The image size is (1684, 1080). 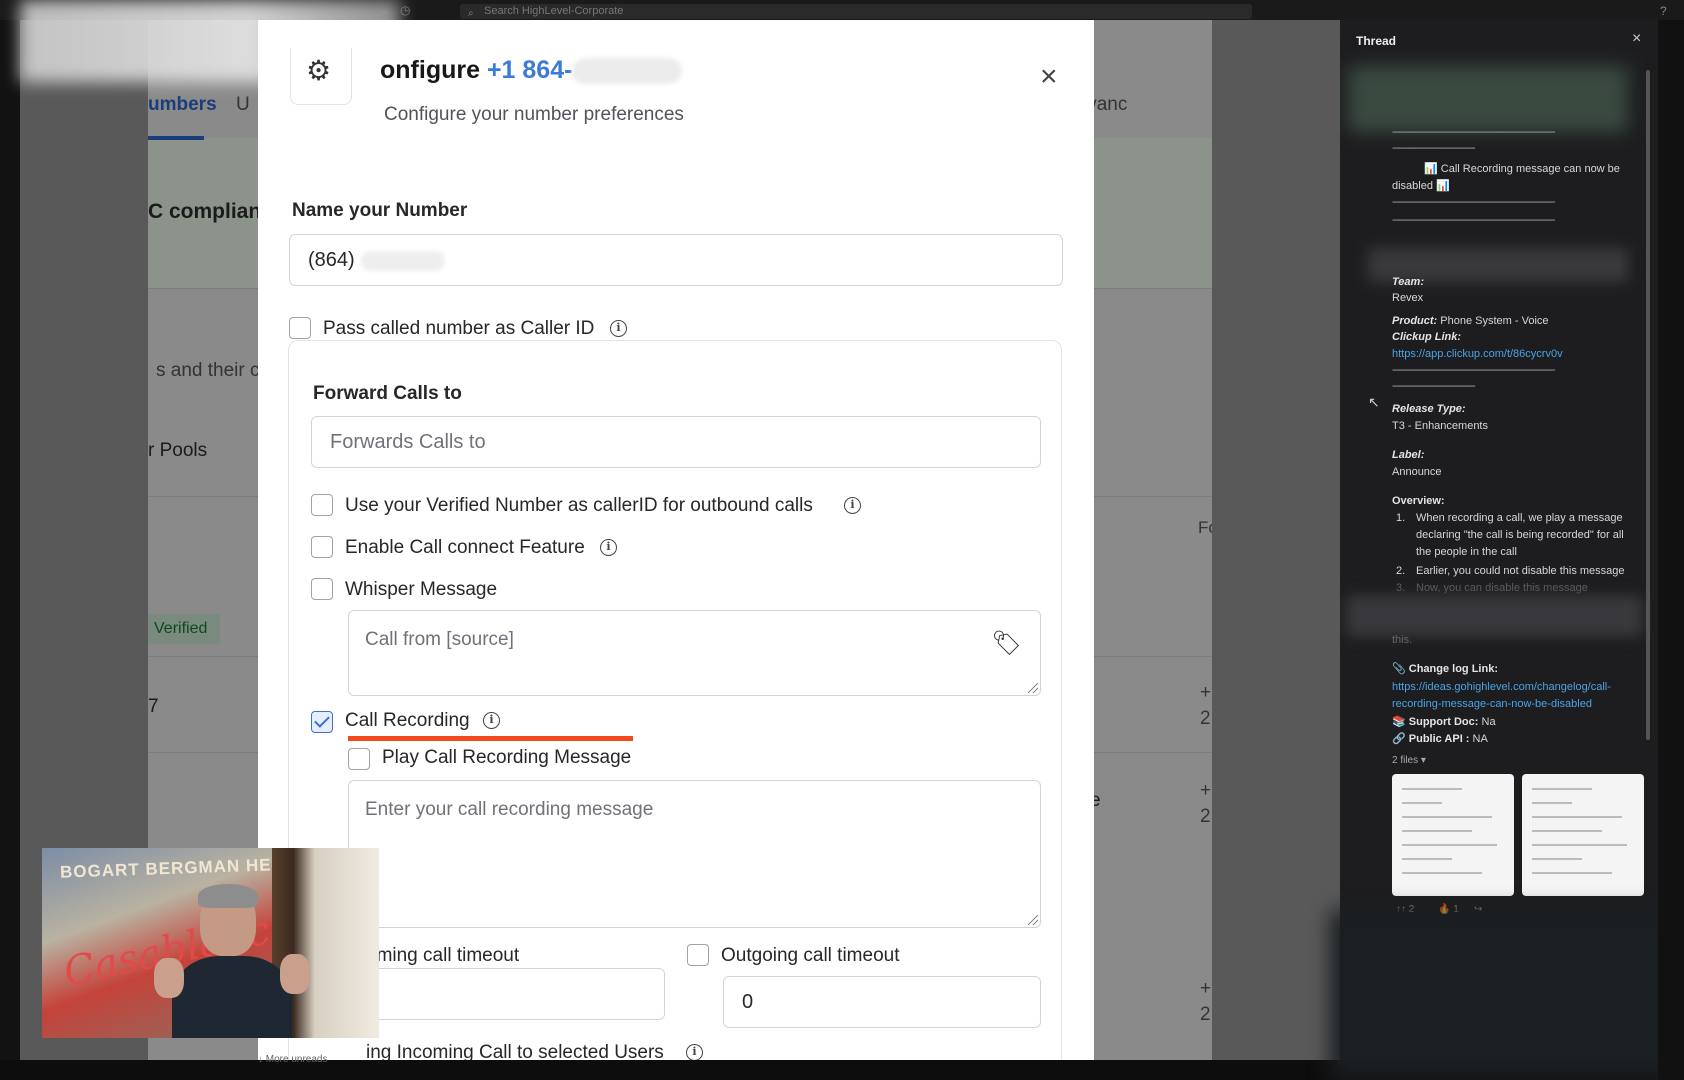 What do you see at coordinates (182, 105) in the screenshot?
I see `tab-numbers: umbers` at bounding box center [182, 105].